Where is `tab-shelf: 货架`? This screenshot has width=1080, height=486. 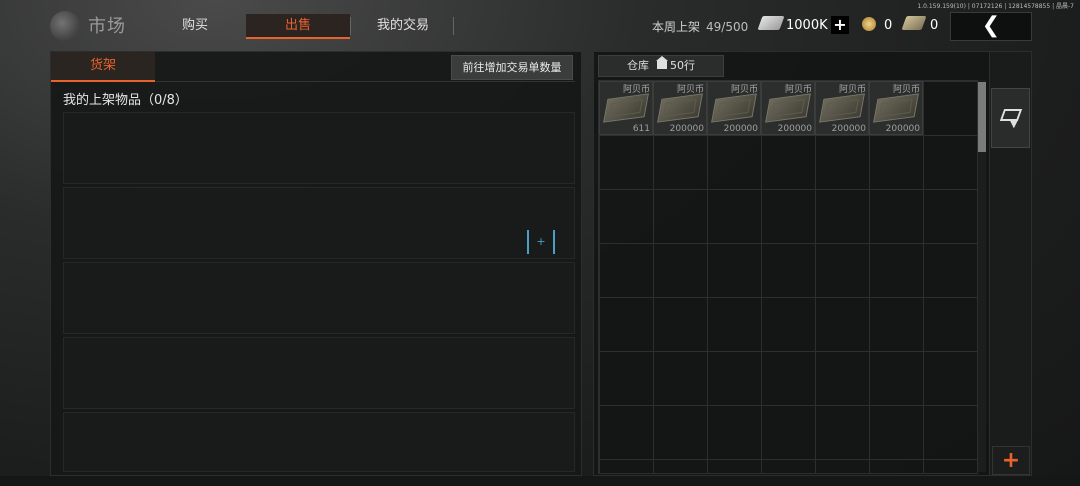
tab-shelf: 货架 is located at coordinates (103, 67).